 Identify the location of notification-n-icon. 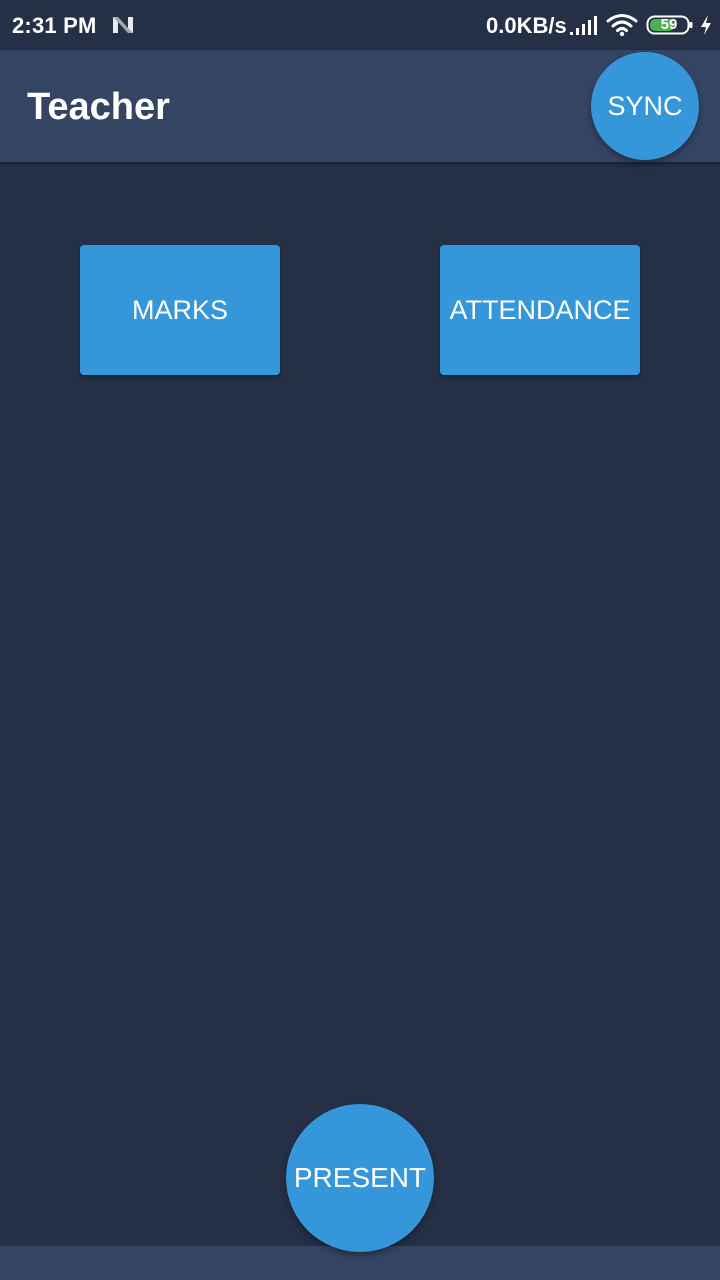
(123, 25).